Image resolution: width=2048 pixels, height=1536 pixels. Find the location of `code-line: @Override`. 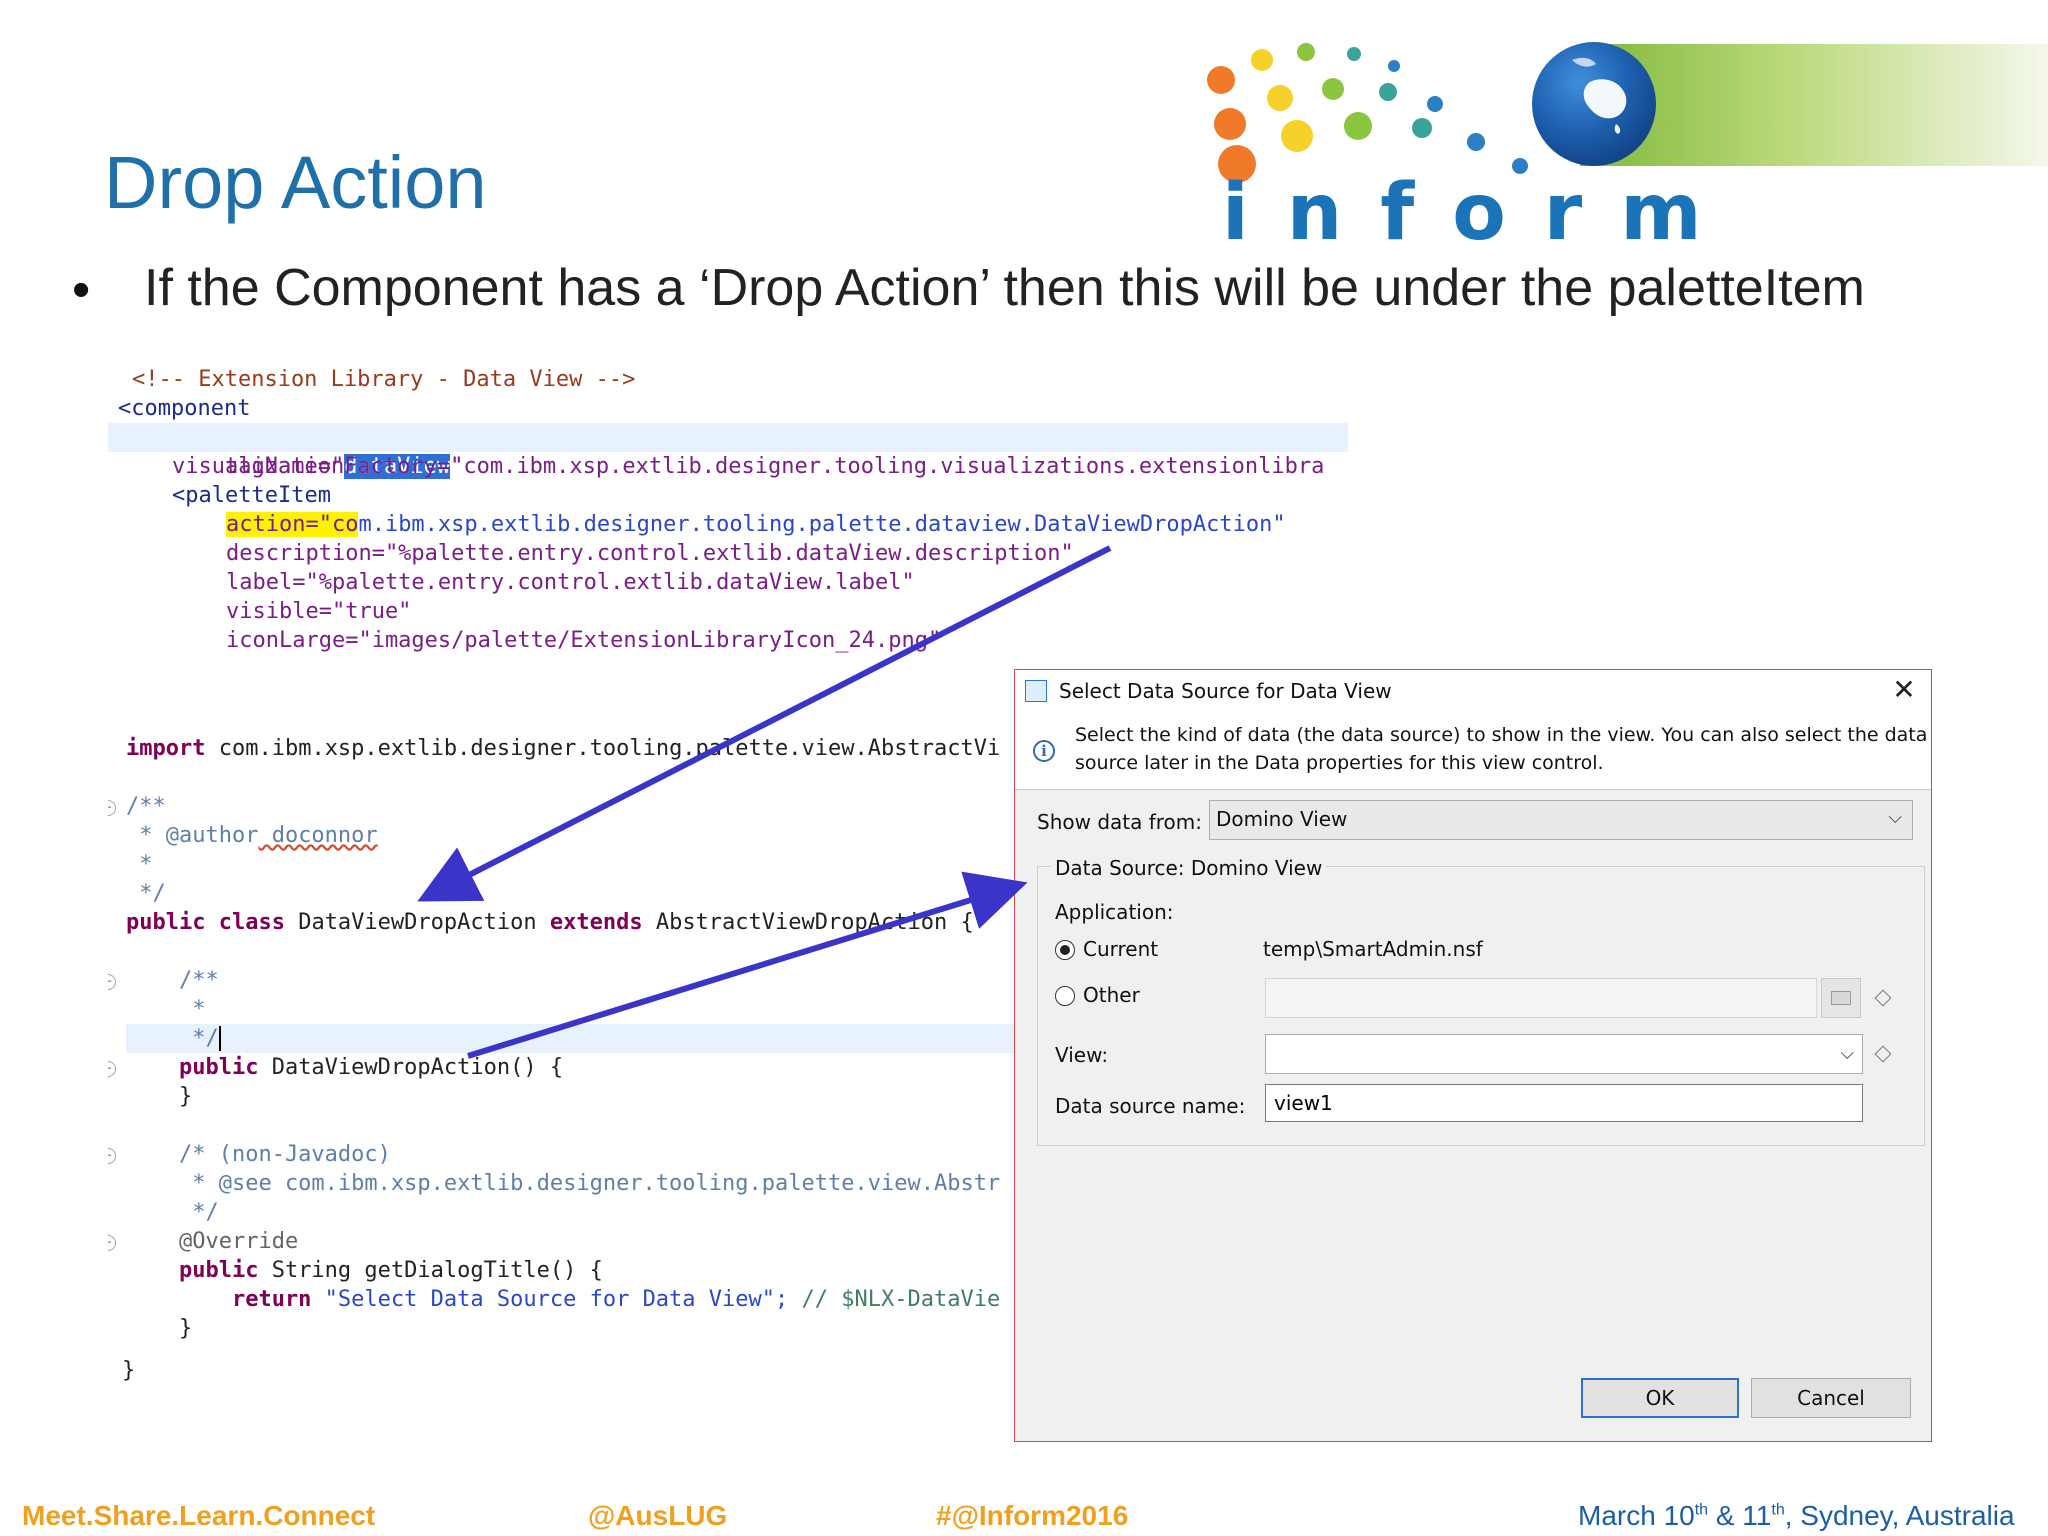

code-line: @Override is located at coordinates (212, 1241).